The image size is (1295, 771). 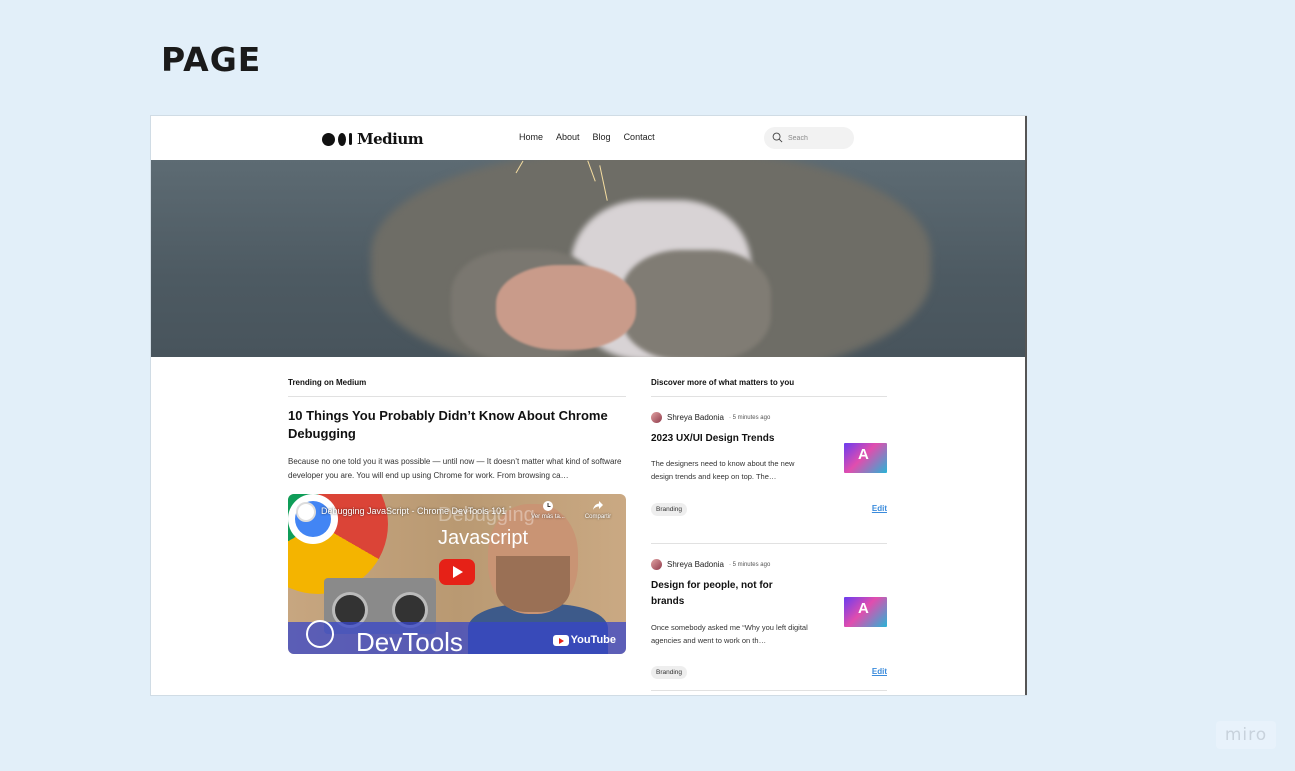 I want to click on video-overlay-line-2: Javascript, so click(x=483, y=538).